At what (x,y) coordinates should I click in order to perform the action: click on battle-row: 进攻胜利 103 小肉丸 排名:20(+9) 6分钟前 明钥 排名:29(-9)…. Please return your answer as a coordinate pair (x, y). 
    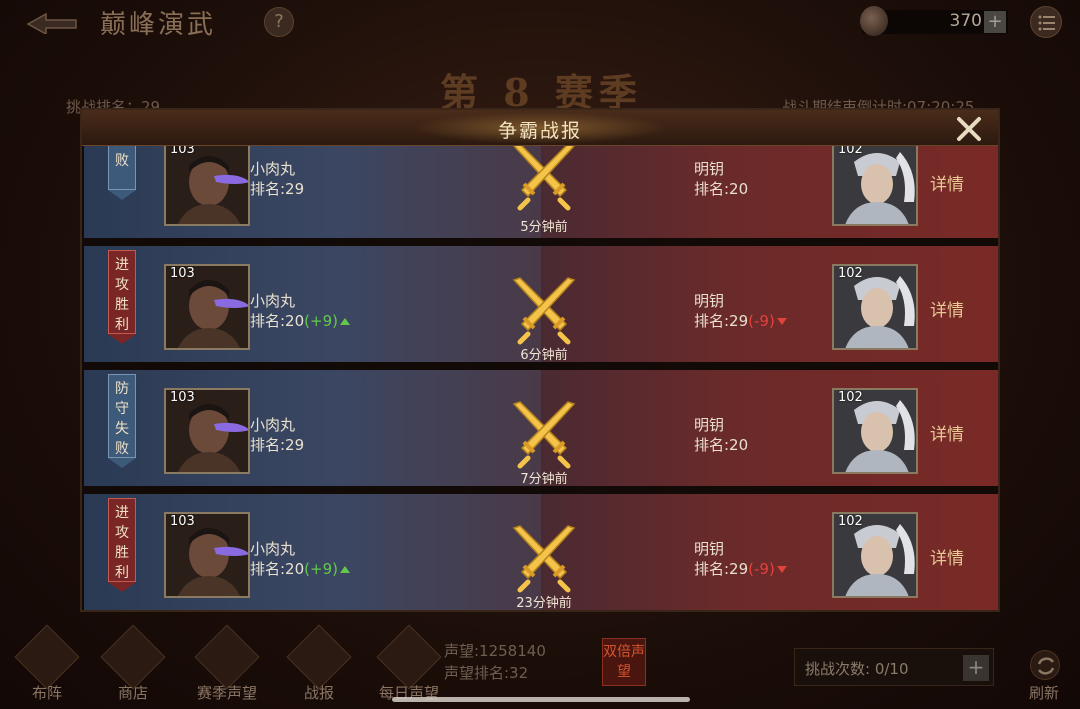
    Looking at the image, I should click on (541, 306).